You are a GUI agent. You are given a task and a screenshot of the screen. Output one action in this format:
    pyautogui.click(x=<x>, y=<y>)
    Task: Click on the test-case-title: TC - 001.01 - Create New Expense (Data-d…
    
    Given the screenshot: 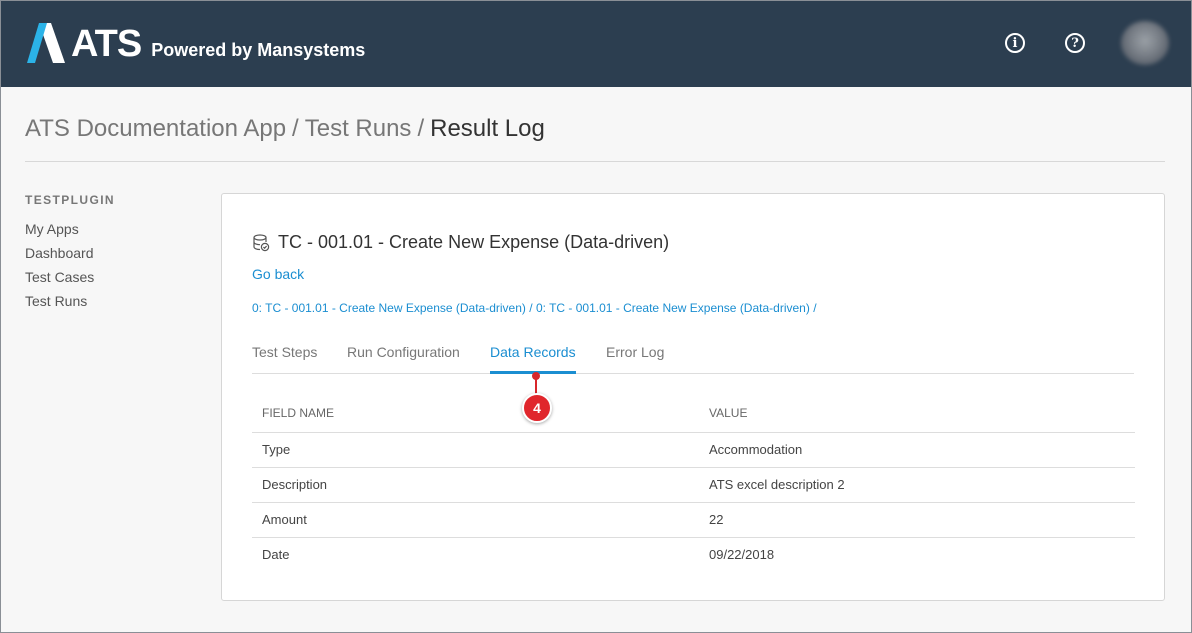 What is the action you would take?
    pyautogui.click(x=460, y=242)
    